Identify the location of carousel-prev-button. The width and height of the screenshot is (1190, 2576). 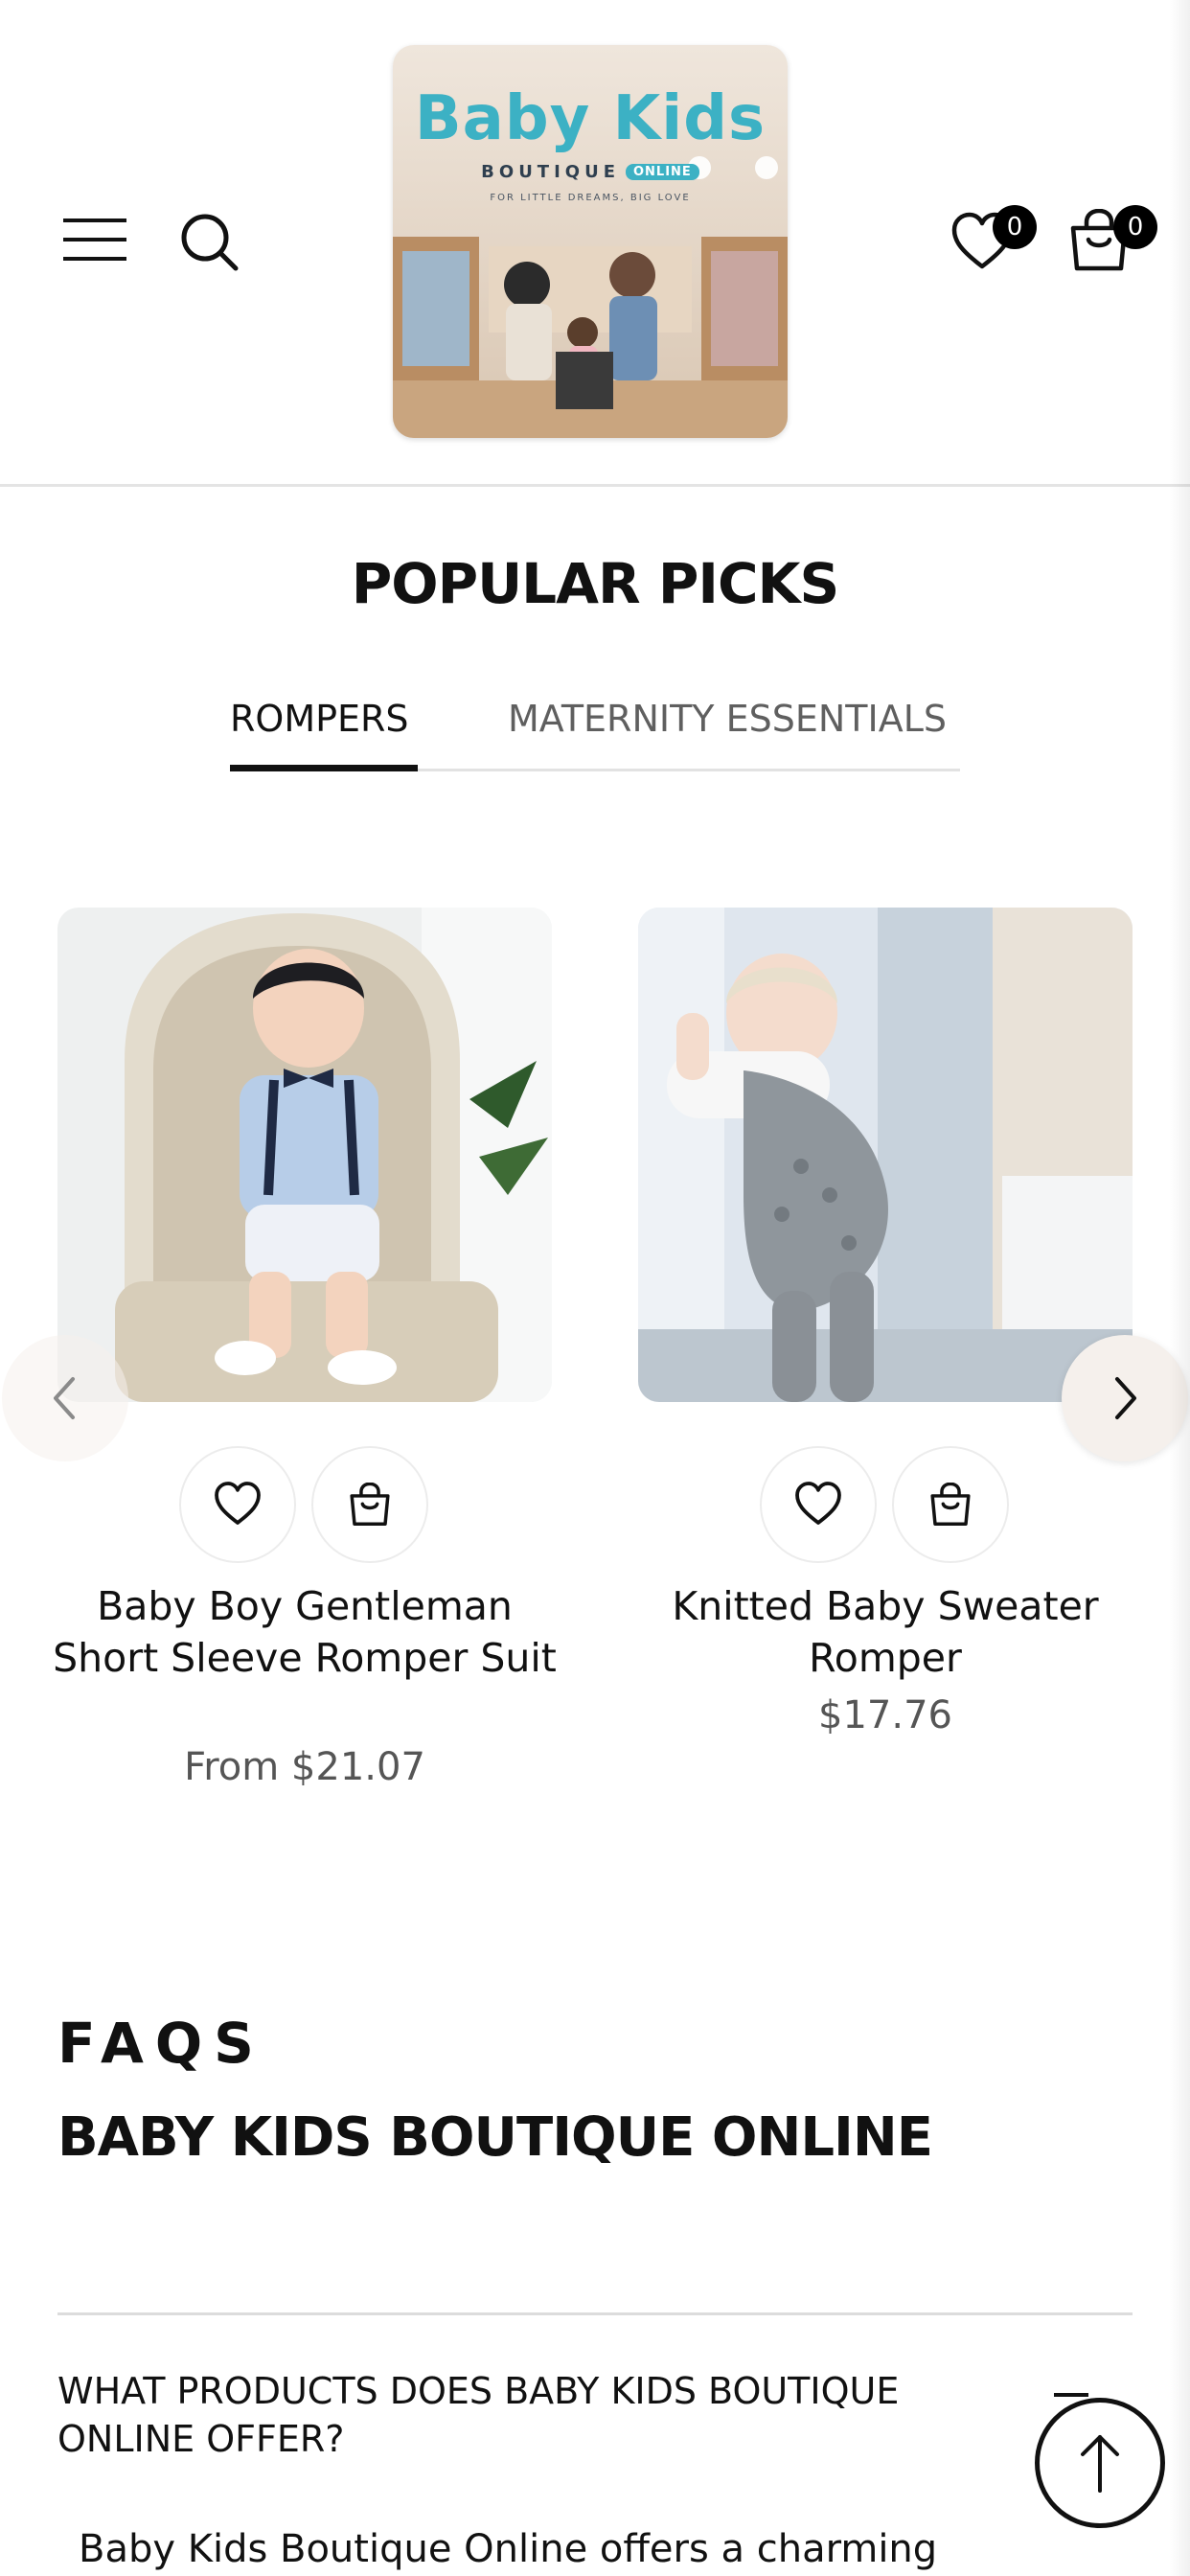
(65, 1398).